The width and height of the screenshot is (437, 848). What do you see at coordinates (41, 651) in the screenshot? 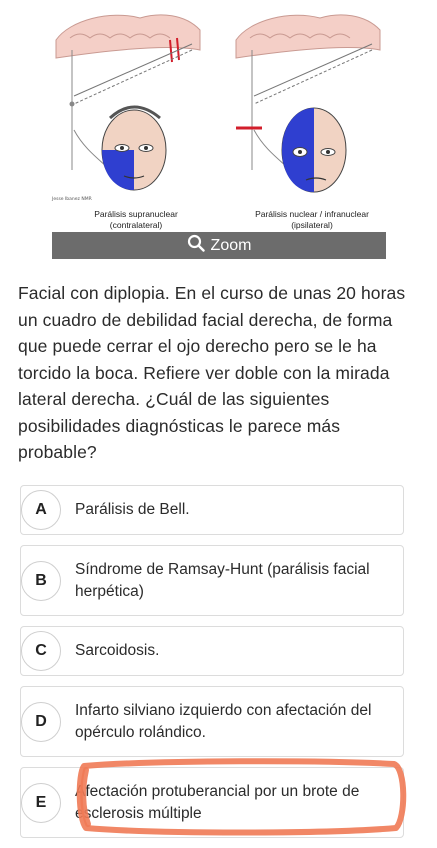
I see `option-letter: C` at bounding box center [41, 651].